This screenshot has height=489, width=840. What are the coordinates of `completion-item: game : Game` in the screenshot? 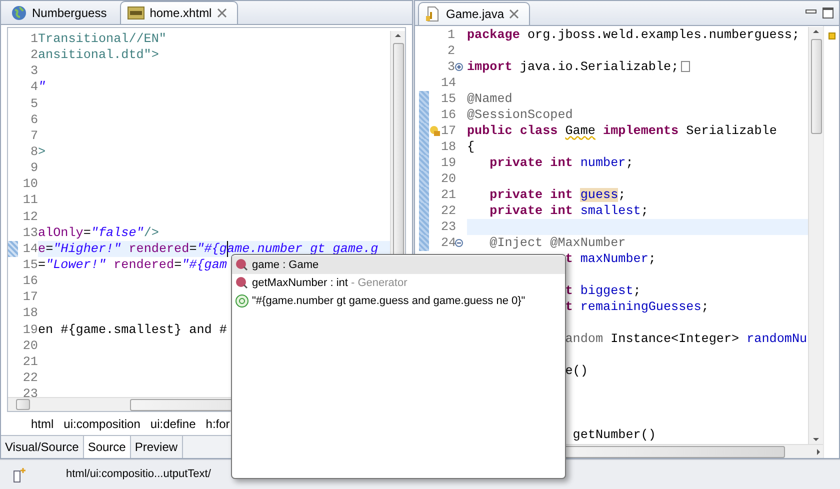 It's located at (398, 265).